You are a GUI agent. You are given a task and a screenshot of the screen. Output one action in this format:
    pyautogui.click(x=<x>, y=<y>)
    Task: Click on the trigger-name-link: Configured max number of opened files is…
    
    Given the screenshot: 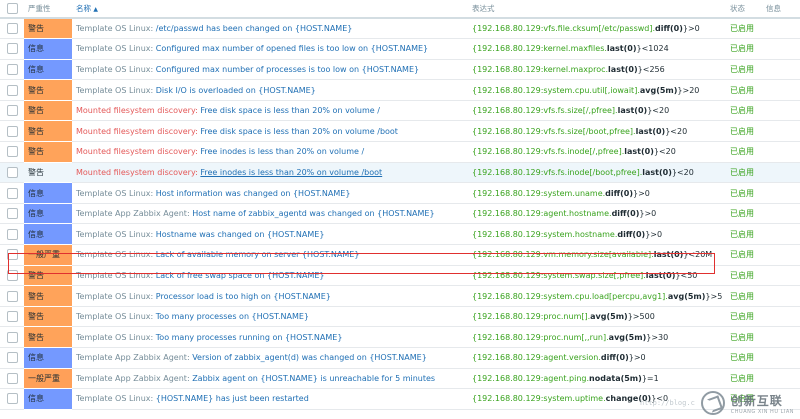 What is the action you would take?
    pyautogui.click(x=292, y=48)
    